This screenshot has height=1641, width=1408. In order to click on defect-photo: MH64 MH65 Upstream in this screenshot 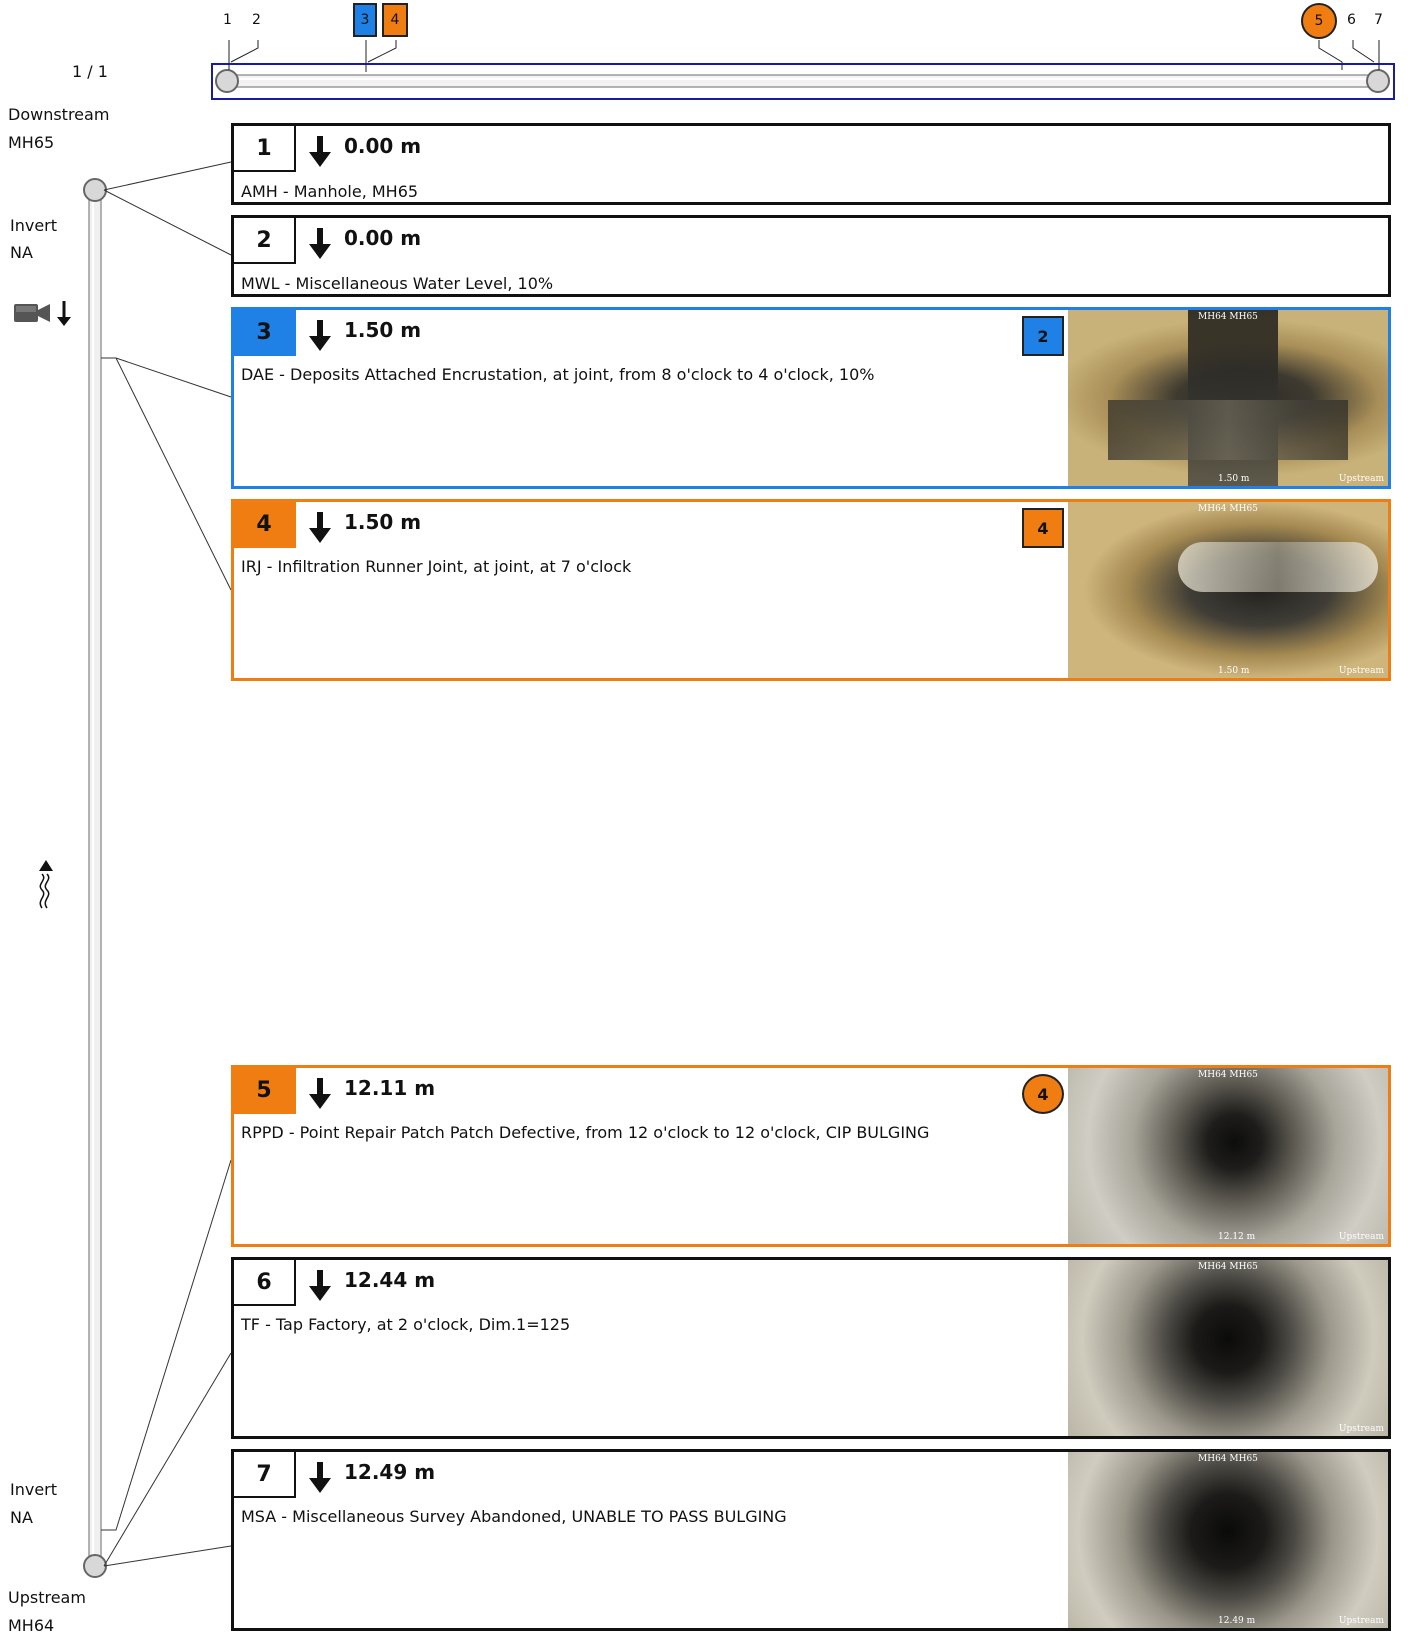, I will do `click(1228, 1348)`.